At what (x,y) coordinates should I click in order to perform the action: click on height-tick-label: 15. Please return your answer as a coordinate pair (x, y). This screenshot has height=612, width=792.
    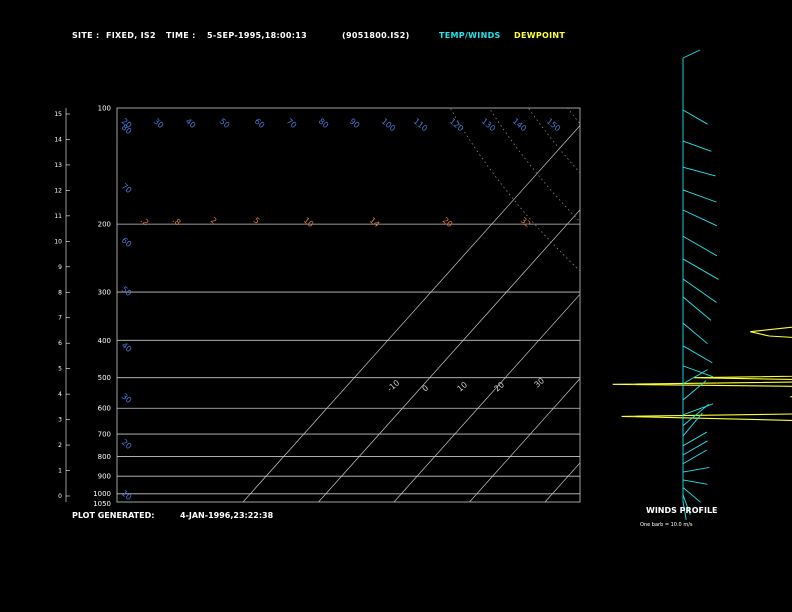
    Looking at the image, I should click on (58, 114).